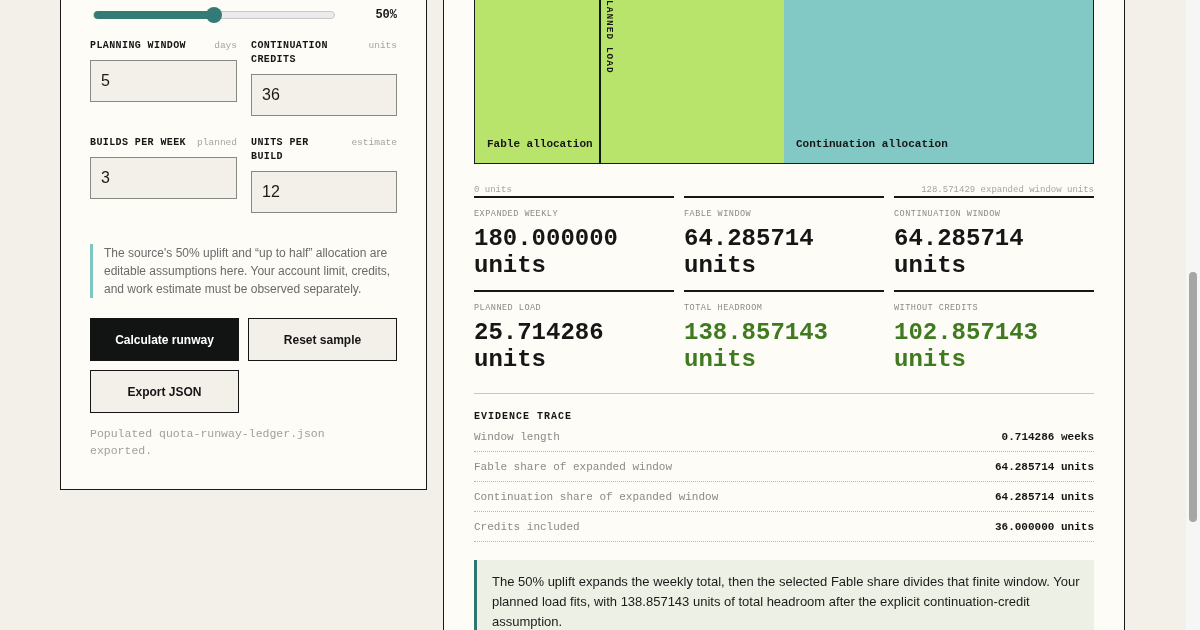 This screenshot has width=1200, height=630. What do you see at coordinates (163, 81) in the screenshot?
I see `input-field: 5` at bounding box center [163, 81].